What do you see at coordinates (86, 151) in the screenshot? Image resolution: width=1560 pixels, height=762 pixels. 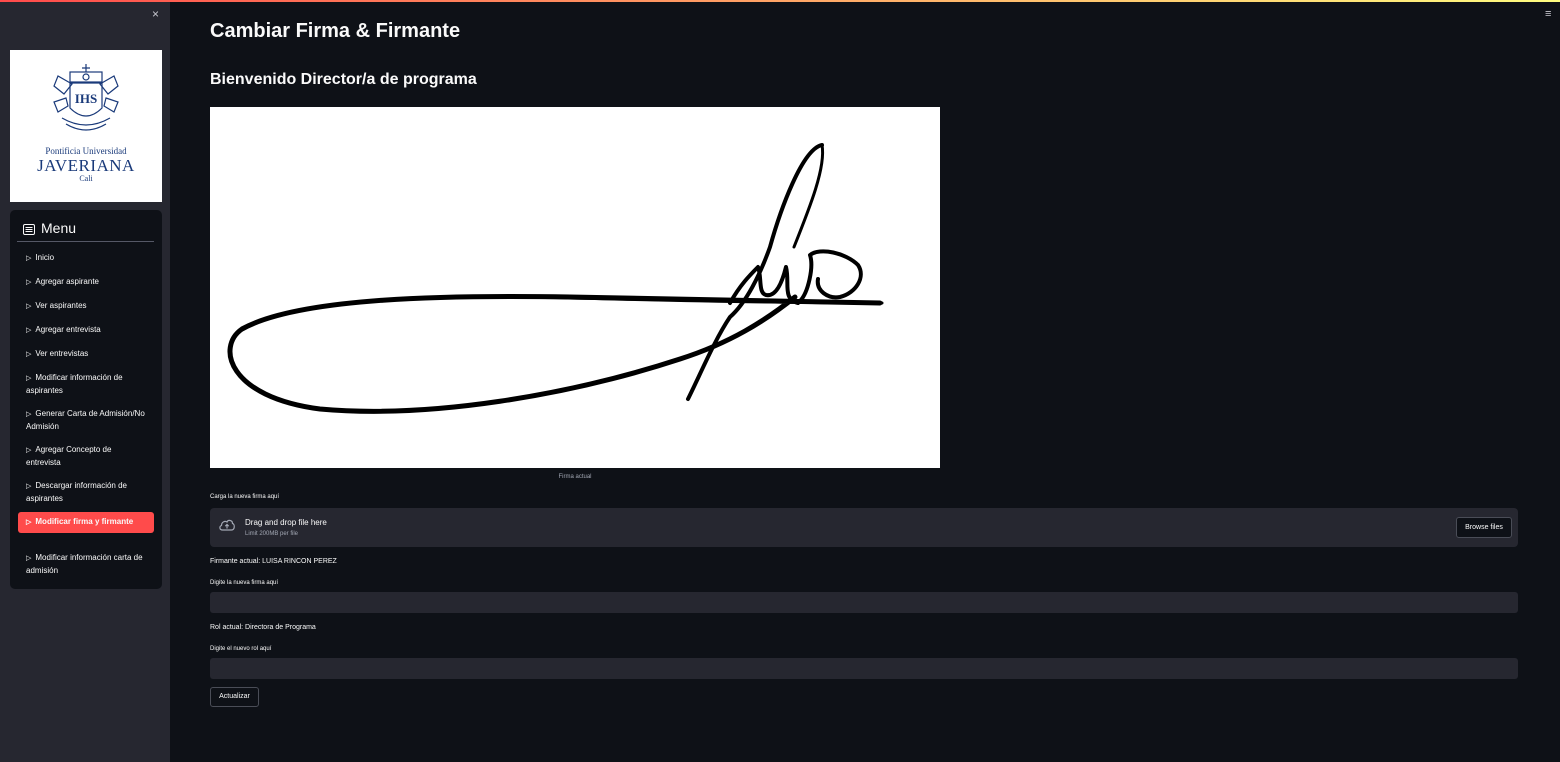 I see `logo-line-1: Pontificia Universidad` at bounding box center [86, 151].